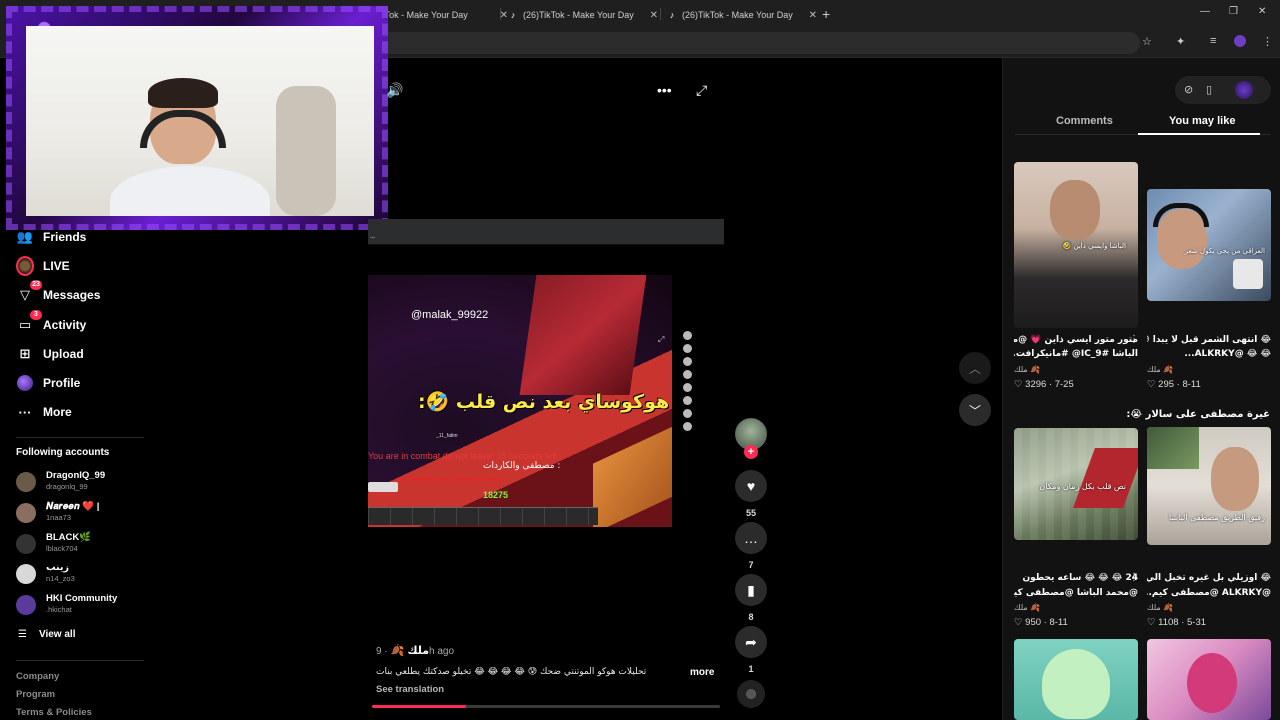  I want to click on messages-icon: ▽ 23, so click(29, 292).